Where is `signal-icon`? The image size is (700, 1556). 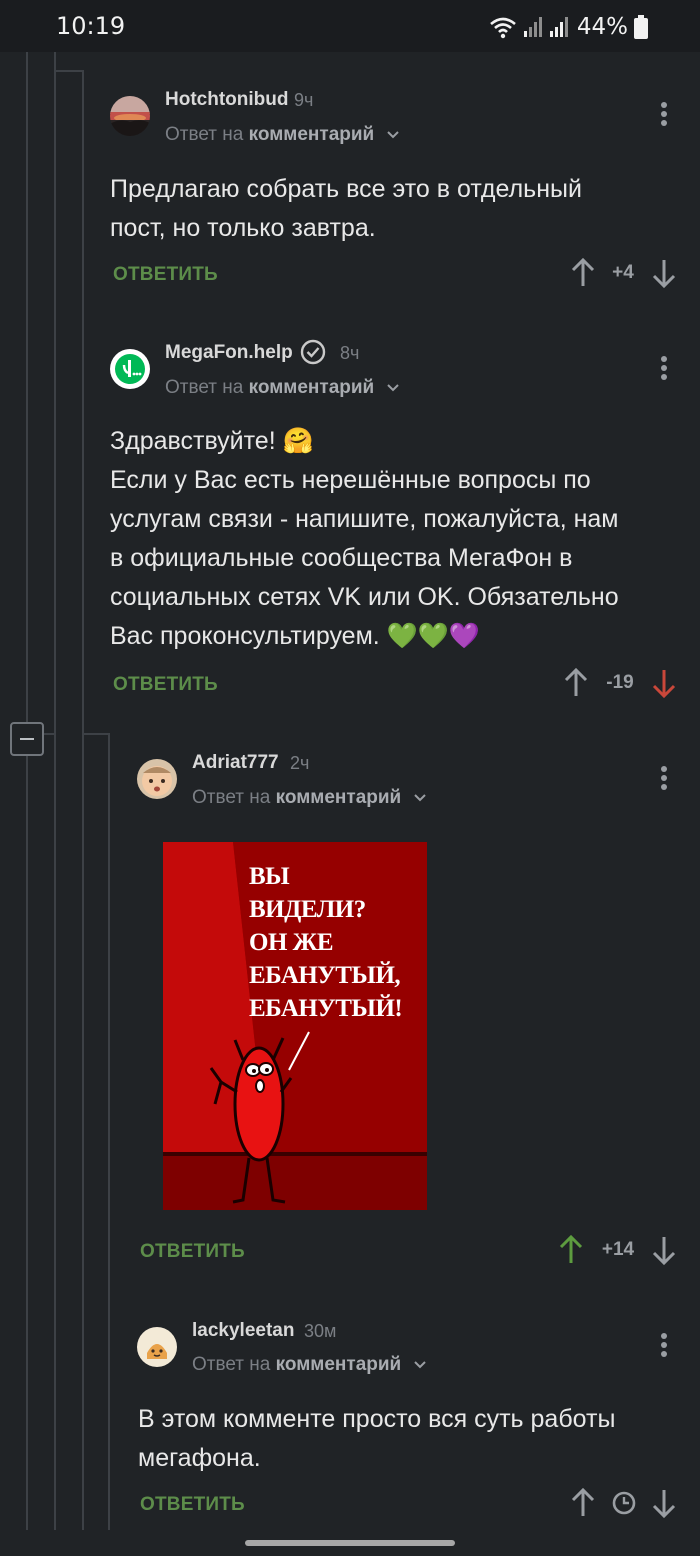
signal-icon is located at coordinates (532, 27).